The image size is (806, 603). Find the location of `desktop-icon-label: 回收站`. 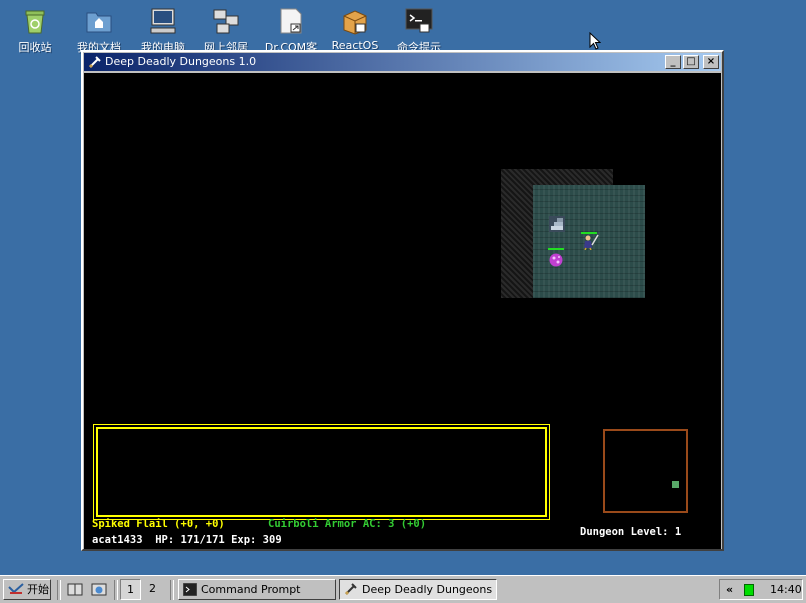

desktop-icon-label: 回收站 is located at coordinates (35, 47).